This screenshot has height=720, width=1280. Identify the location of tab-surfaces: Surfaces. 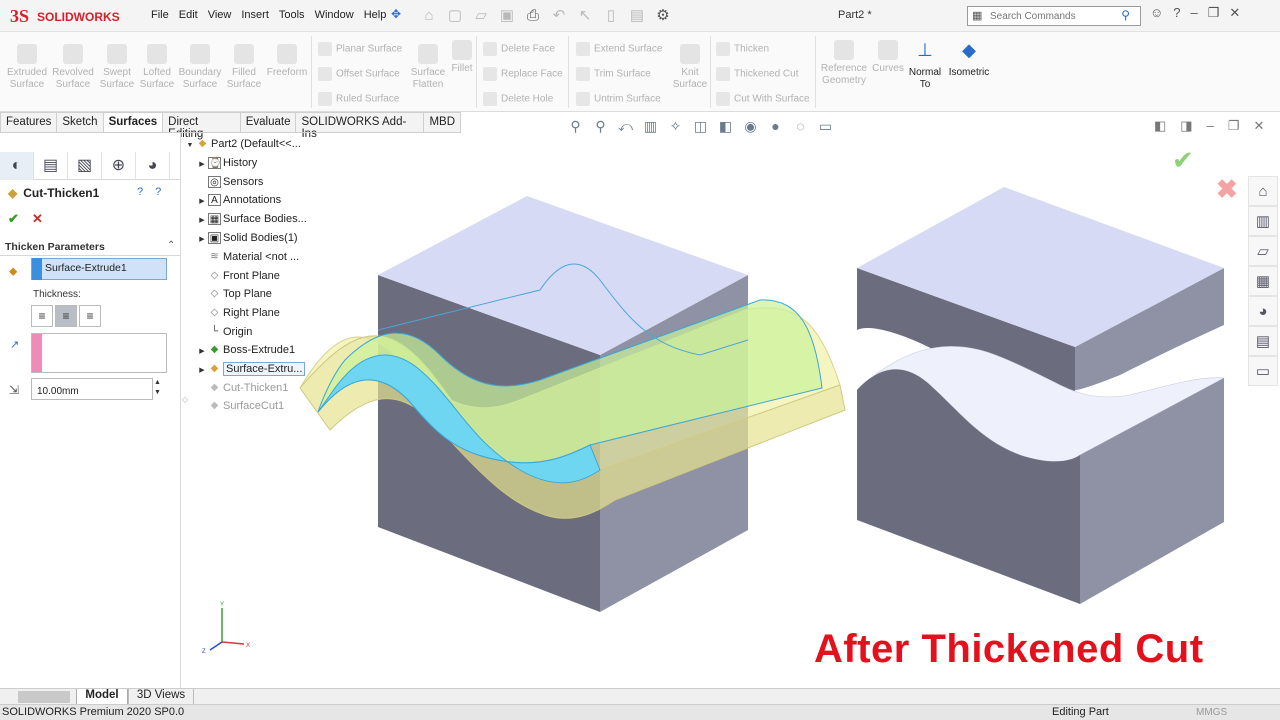
(133, 122).